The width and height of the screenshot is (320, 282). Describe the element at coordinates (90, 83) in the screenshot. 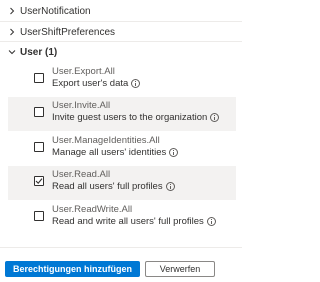

I see `permission-description-text: Export user's data` at that location.